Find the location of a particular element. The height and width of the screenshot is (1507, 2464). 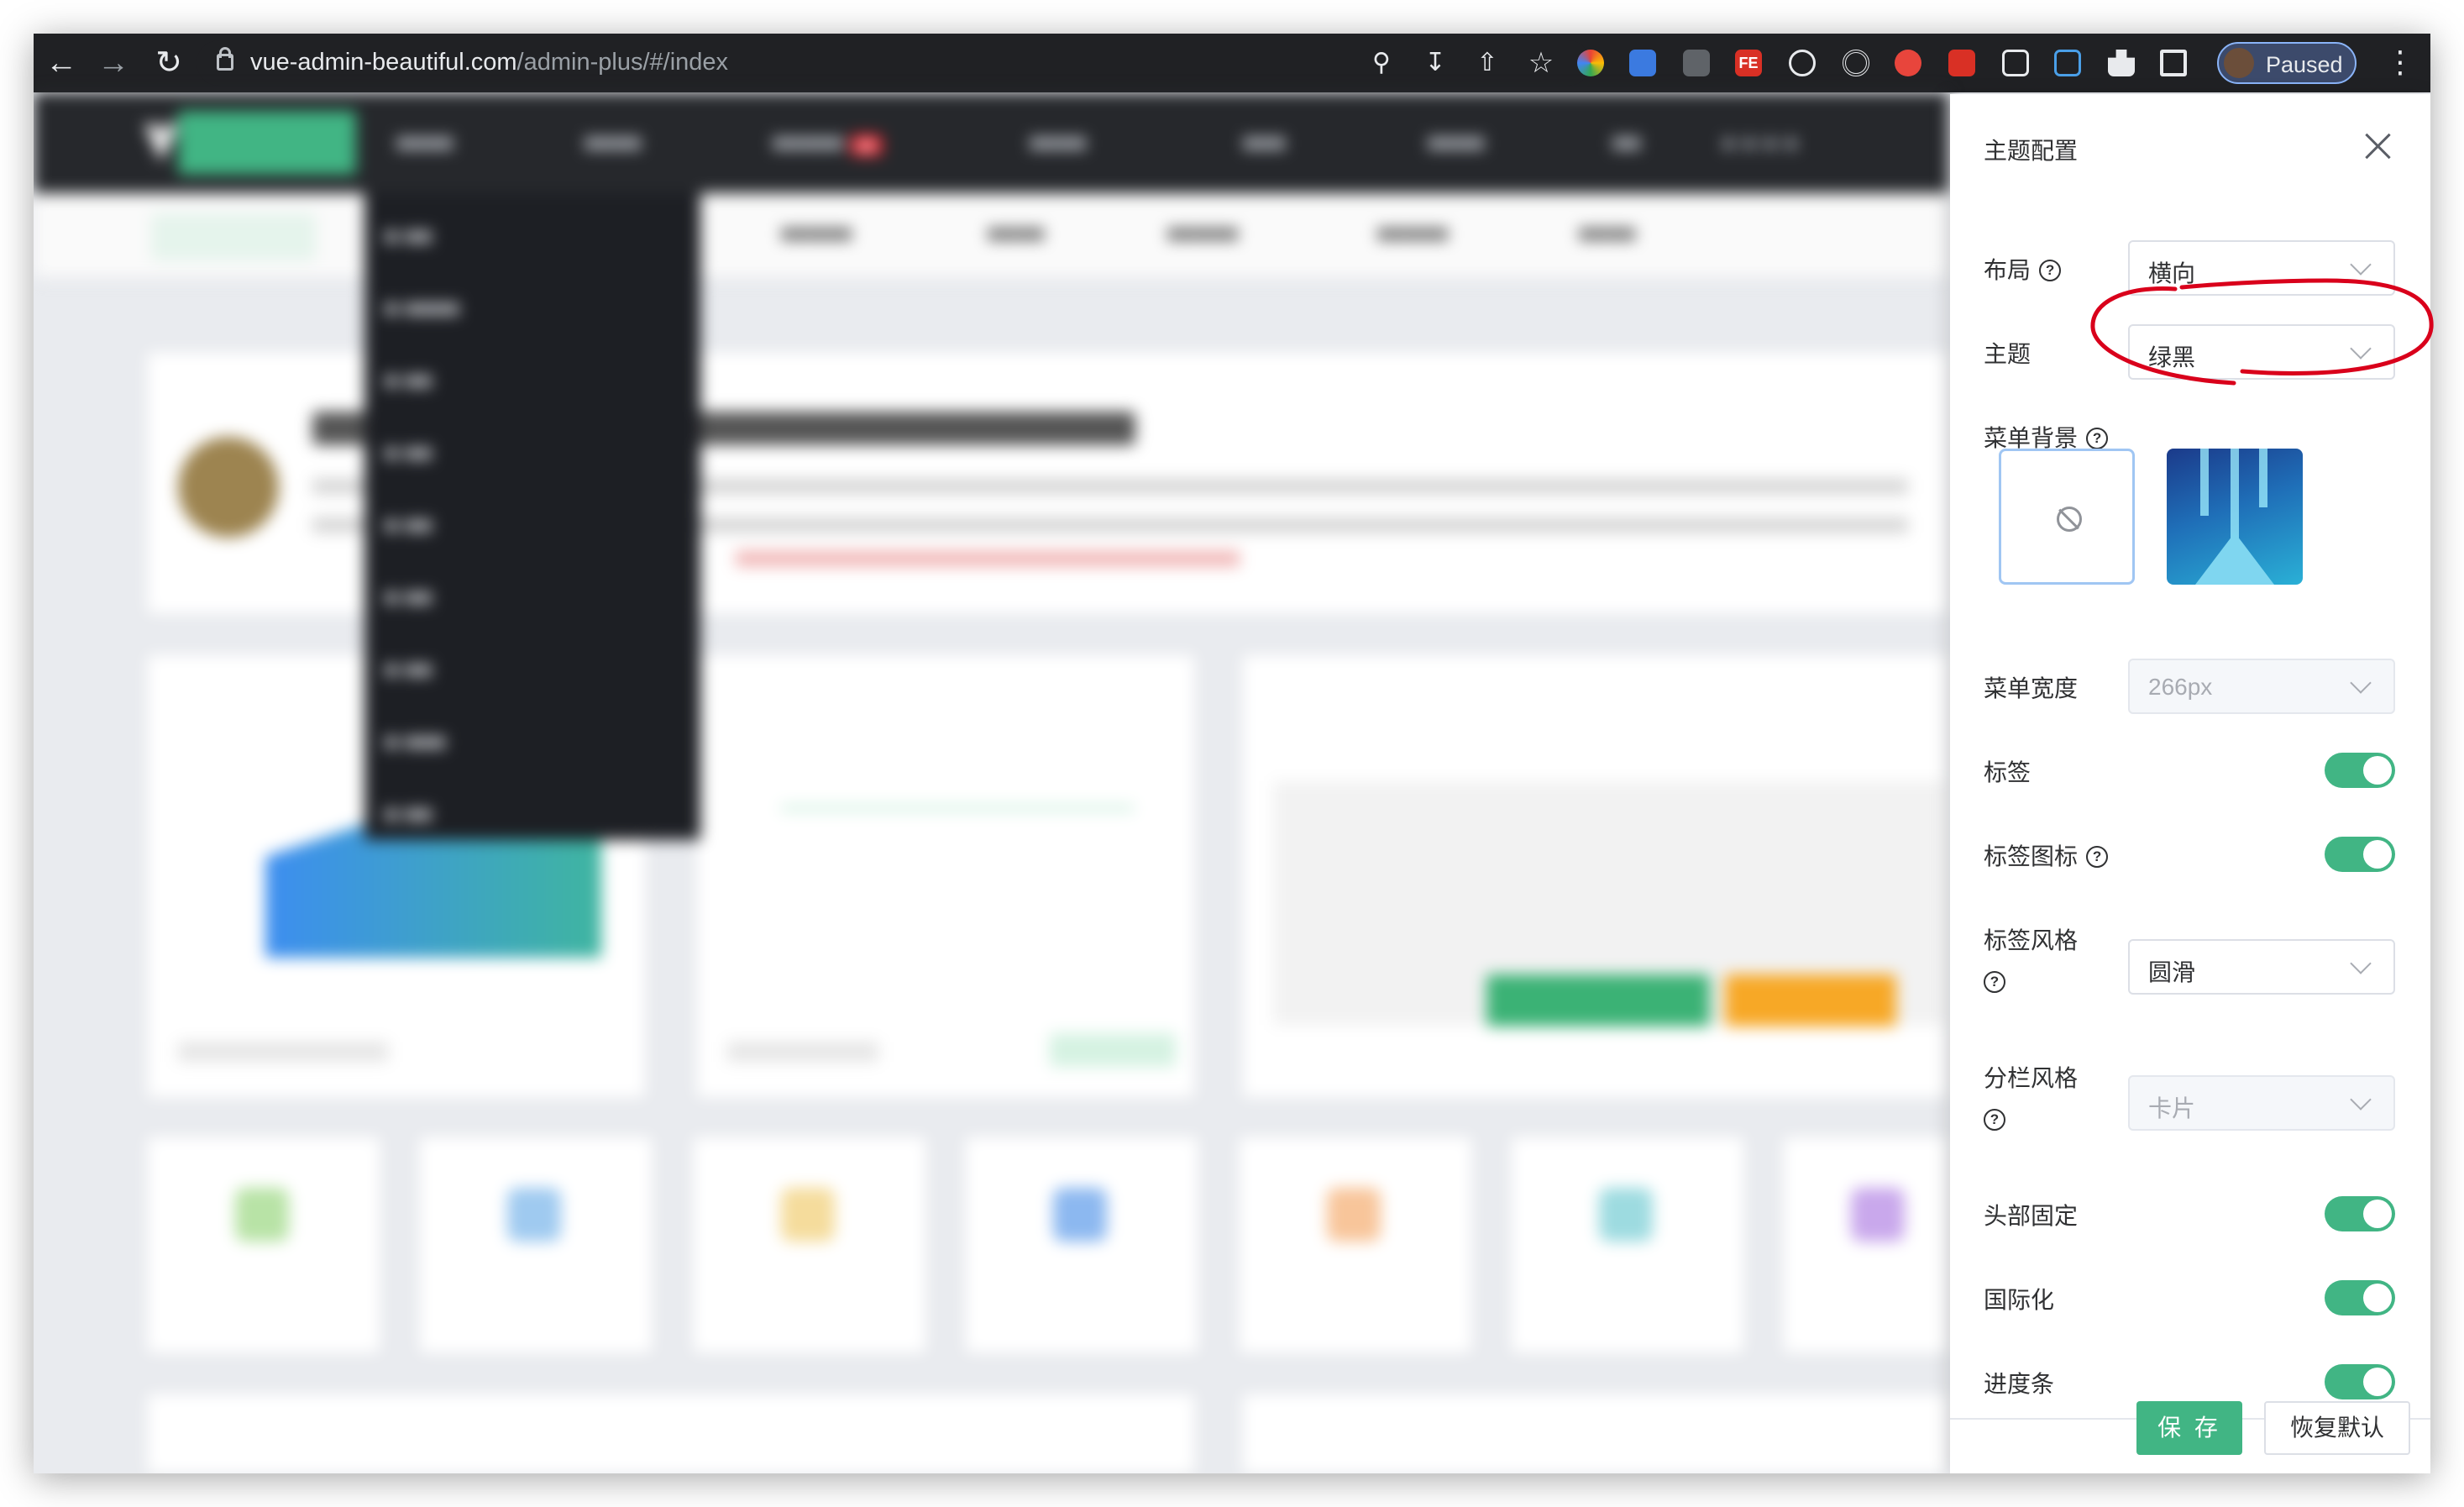

column-style-value: 卡片 is located at coordinates (2172, 1108).